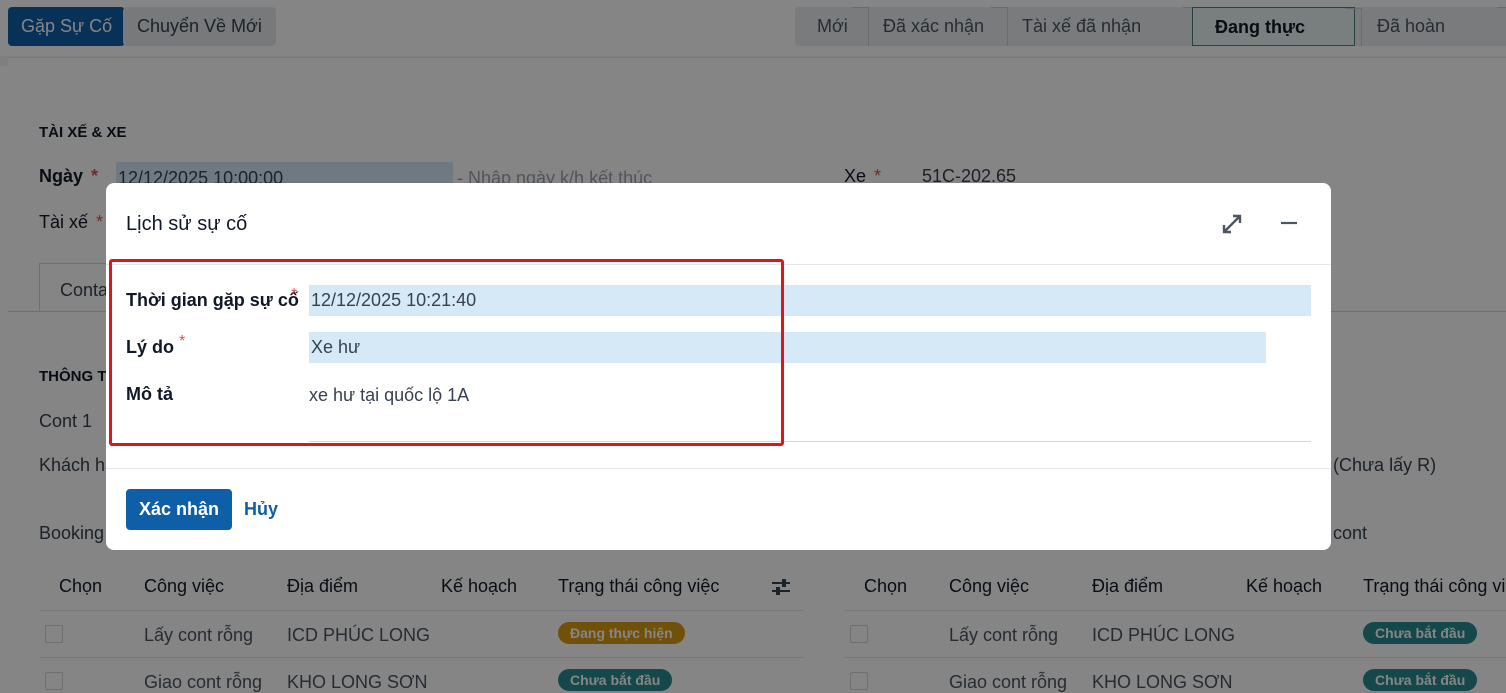  What do you see at coordinates (718, 468) in the screenshot?
I see `dialog-footer-divider` at bounding box center [718, 468].